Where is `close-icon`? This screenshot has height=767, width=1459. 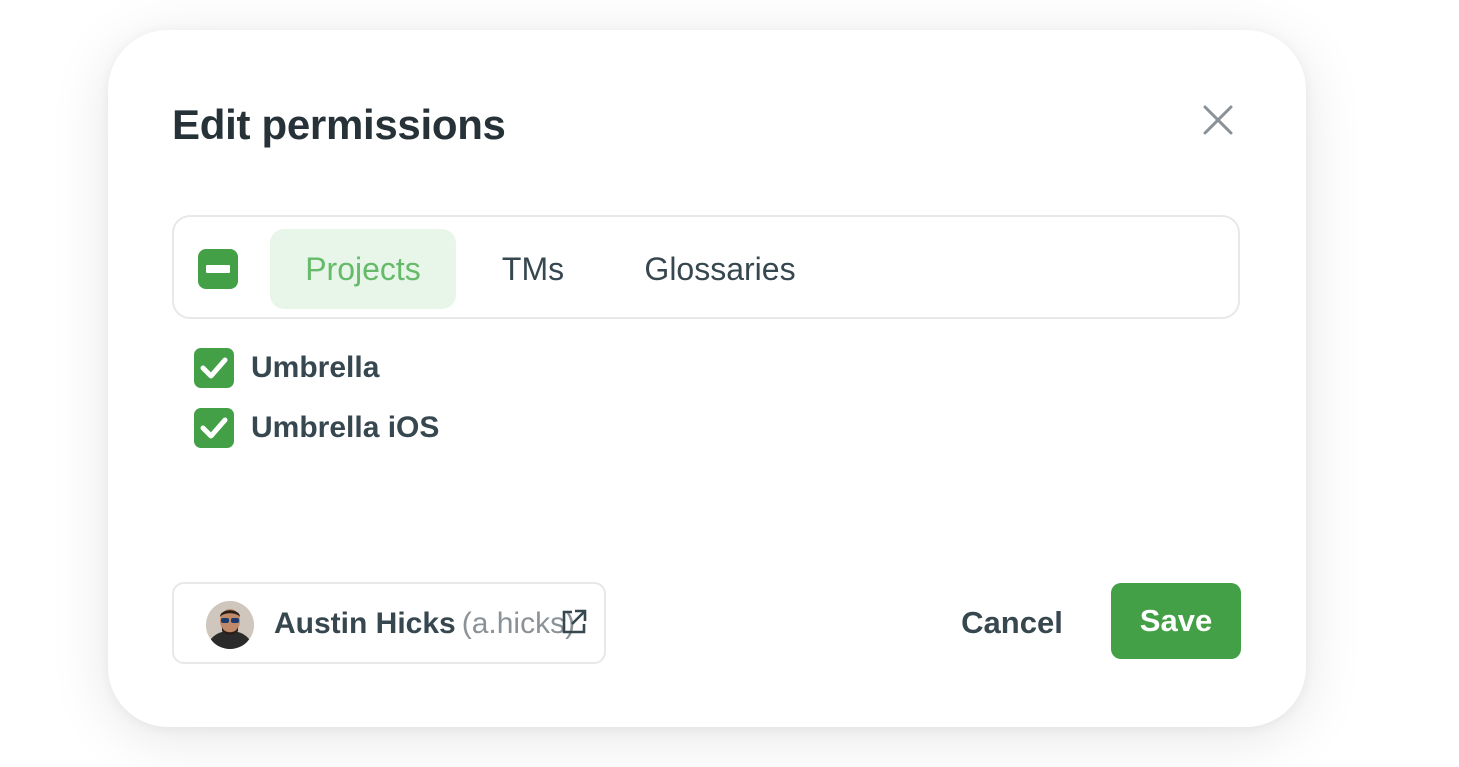
close-icon is located at coordinates (1218, 120).